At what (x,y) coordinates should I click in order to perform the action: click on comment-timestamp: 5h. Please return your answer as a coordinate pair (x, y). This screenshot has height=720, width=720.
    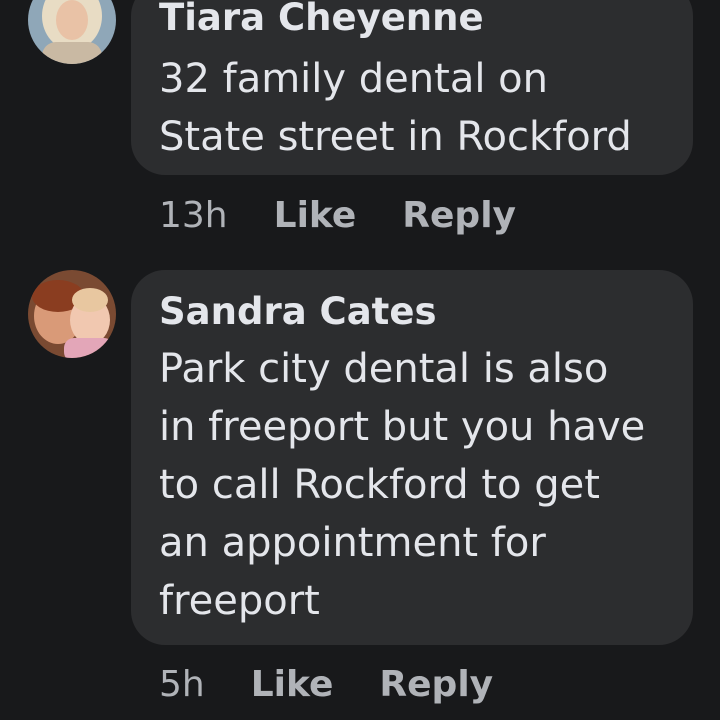
    Looking at the image, I should click on (182, 685).